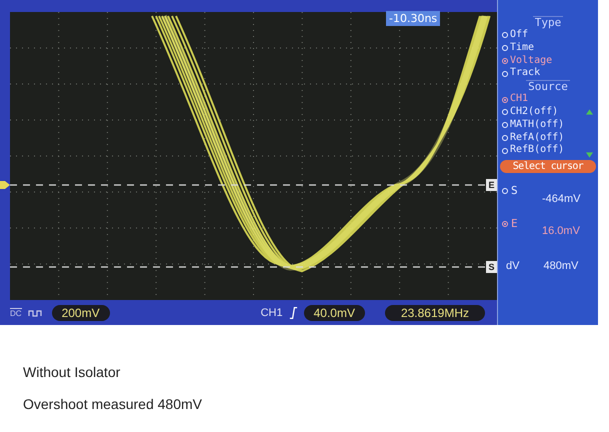  I want to click on cursor-value: 16.0mV, so click(561, 231).